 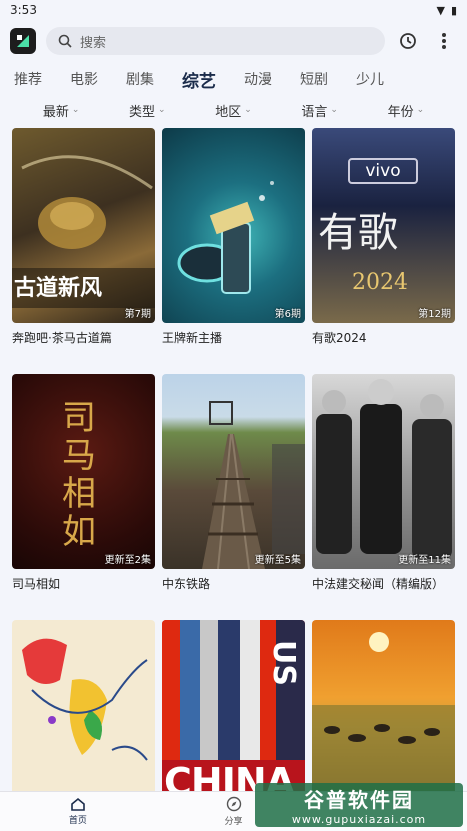 What do you see at coordinates (277, 560) in the screenshot?
I see `episode-badge: 更新至5集` at bounding box center [277, 560].